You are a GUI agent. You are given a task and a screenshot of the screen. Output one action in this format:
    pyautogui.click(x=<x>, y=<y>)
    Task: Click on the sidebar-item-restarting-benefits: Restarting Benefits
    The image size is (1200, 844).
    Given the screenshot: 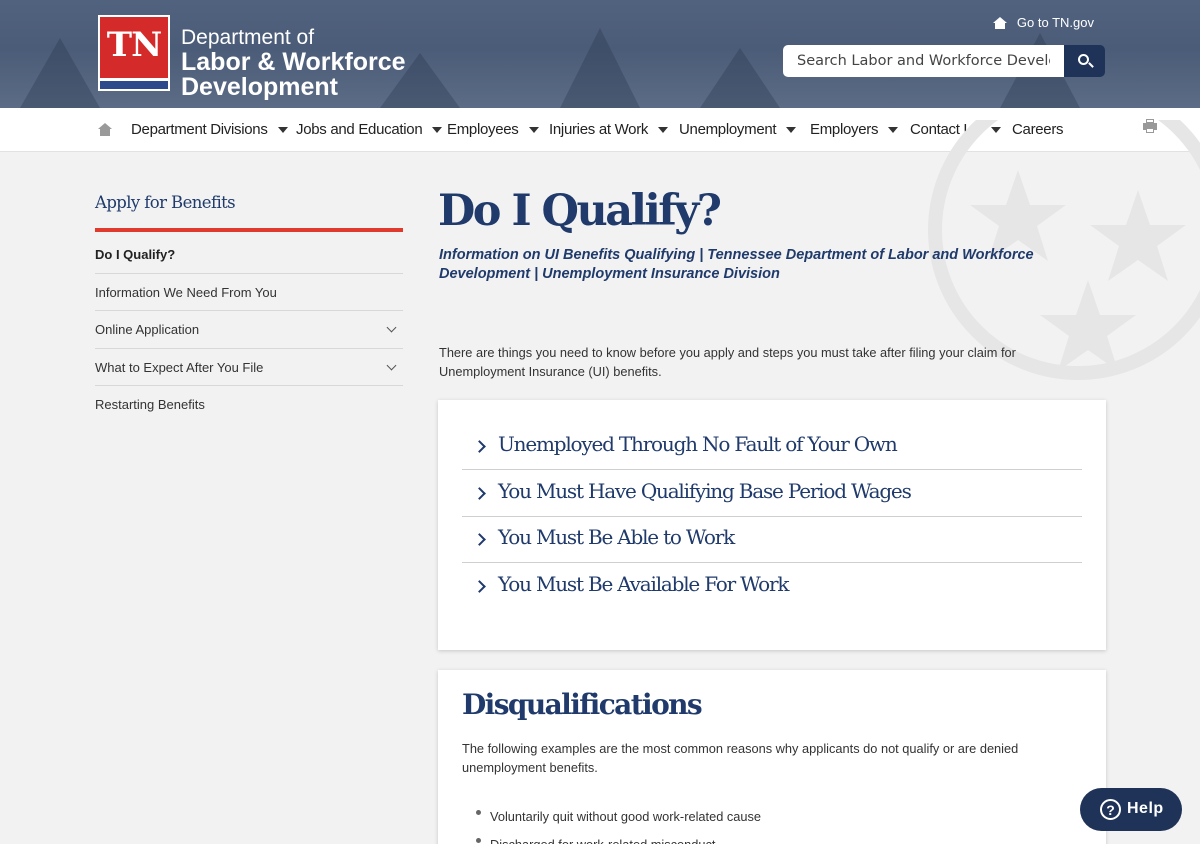 What is the action you would take?
    pyautogui.click(x=249, y=405)
    